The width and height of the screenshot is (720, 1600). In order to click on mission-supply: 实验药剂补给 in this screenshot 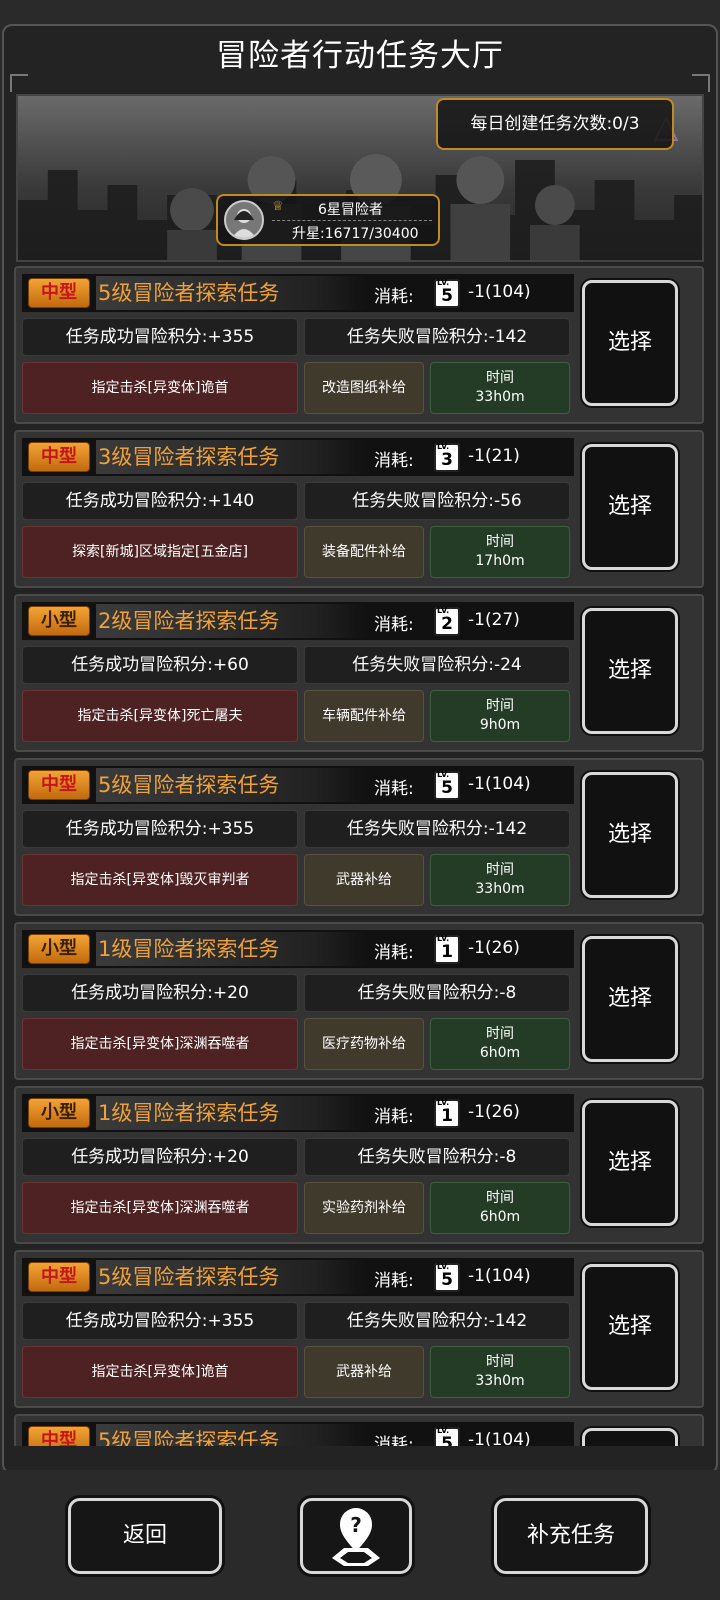, I will do `click(364, 1208)`.